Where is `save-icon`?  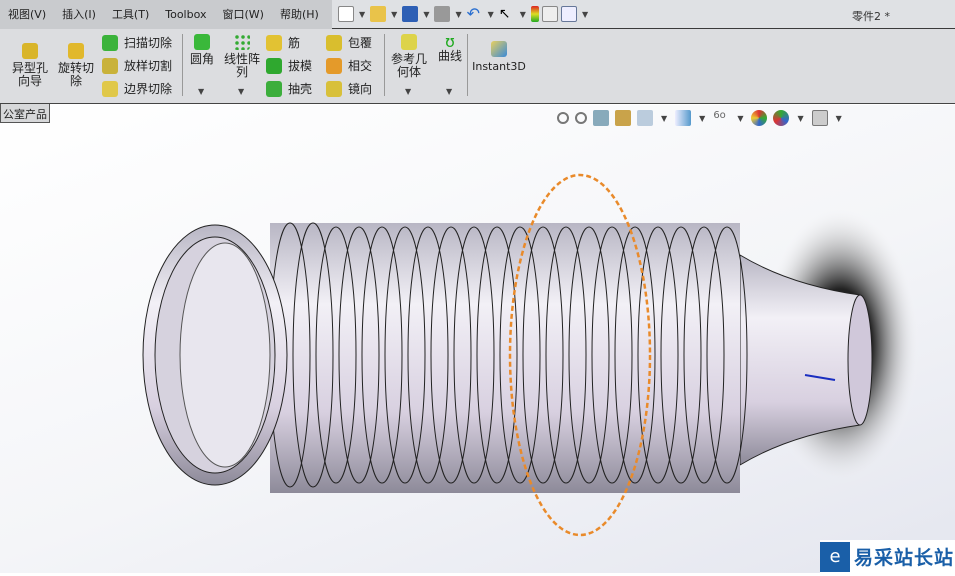 save-icon is located at coordinates (410, 14).